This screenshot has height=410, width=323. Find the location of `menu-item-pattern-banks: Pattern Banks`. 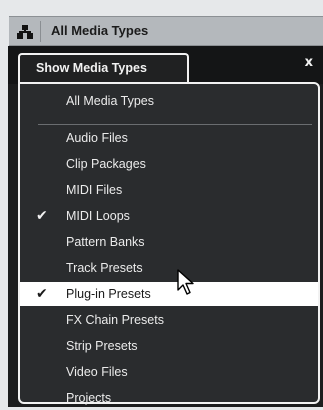

menu-item-pattern-banks: Pattern Banks is located at coordinates (169, 242).